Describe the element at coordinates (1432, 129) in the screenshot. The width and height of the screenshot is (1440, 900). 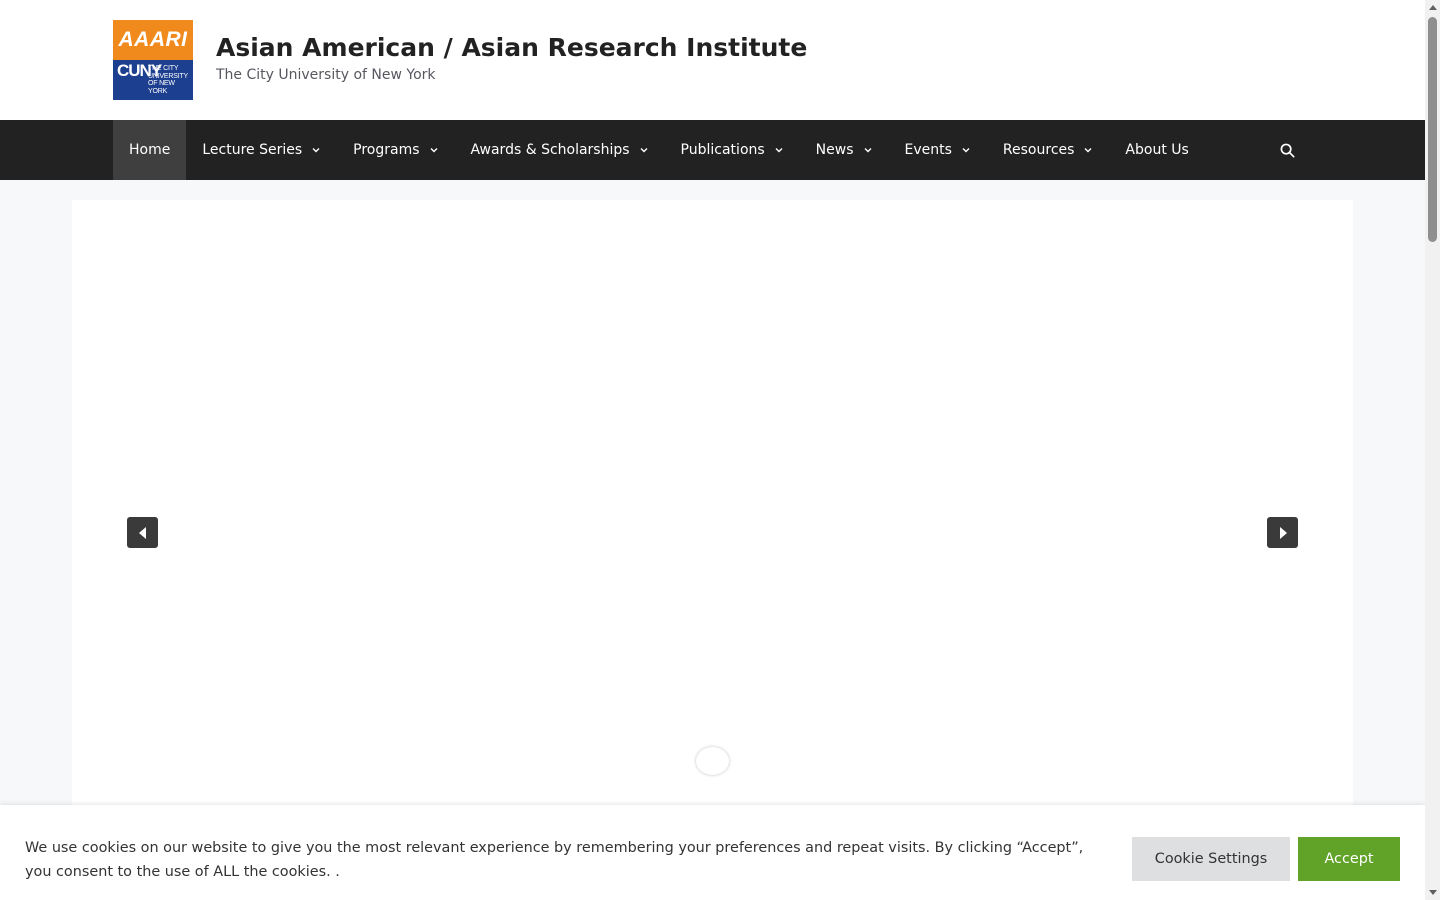
I see `scroll-thumb` at that location.